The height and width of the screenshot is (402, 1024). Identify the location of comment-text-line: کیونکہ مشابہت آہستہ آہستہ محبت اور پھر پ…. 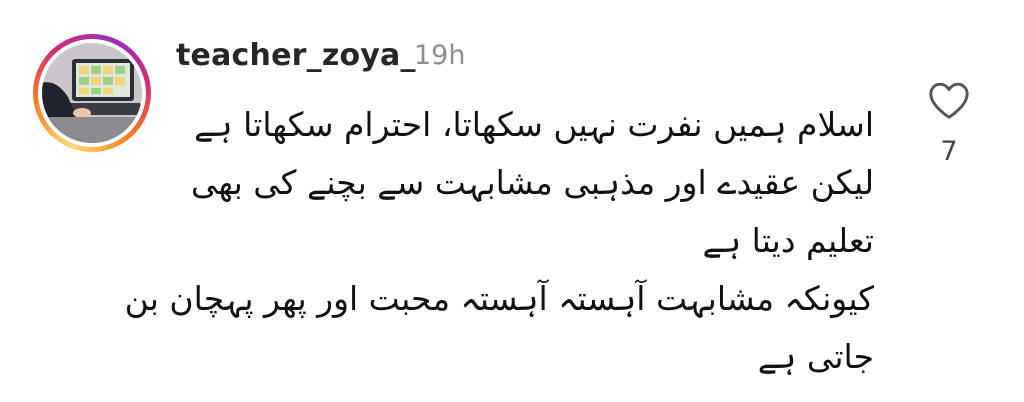
(499, 298).